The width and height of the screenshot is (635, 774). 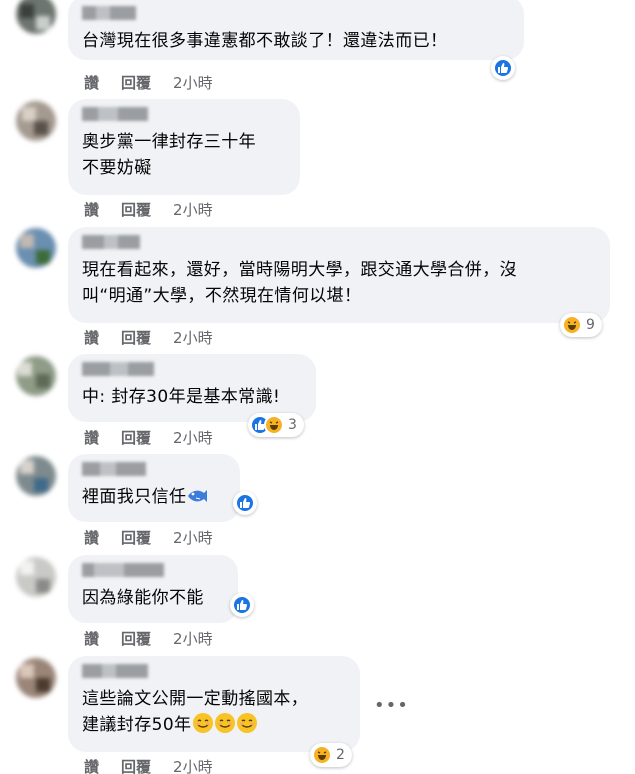 I want to click on reaction-count: 3, so click(x=292, y=425).